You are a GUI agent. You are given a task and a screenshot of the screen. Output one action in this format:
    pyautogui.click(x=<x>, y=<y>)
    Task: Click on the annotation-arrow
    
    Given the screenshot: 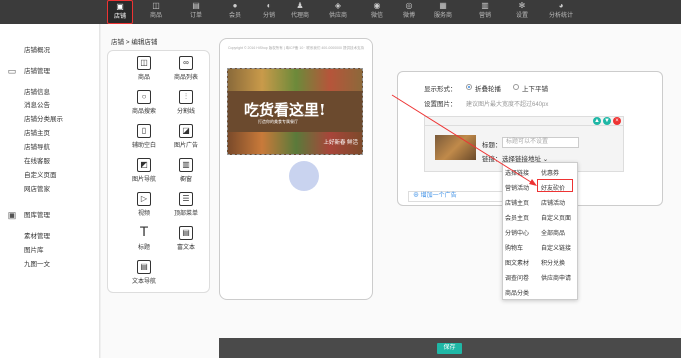 What is the action you would take?
    pyautogui.click(x=464, y=140)
    